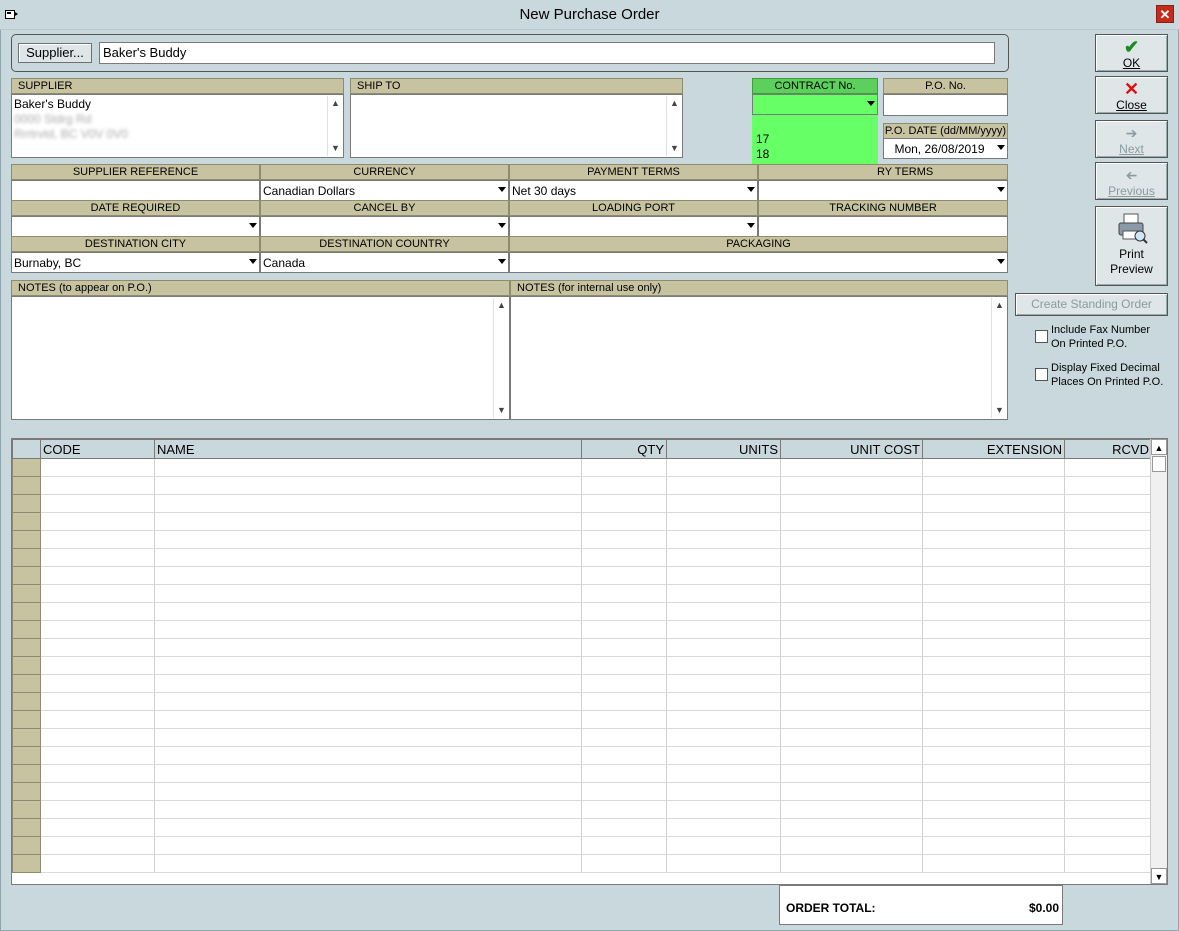  What do you see at coordinates (1131, 246) in the screenshot?
I see `print-preview-button: Print Preview` at bounding box center [1131, 246].